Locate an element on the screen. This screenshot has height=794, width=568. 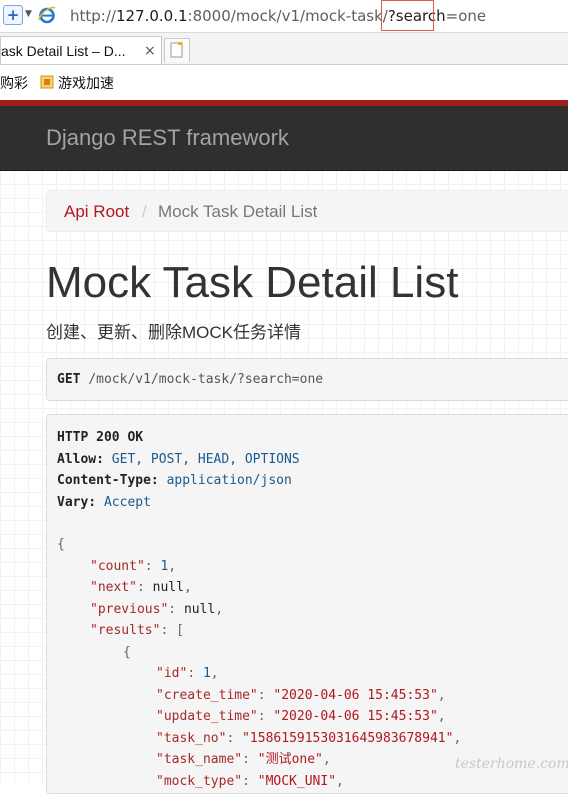
new-tab-icon is located at coordinates (176, 50).